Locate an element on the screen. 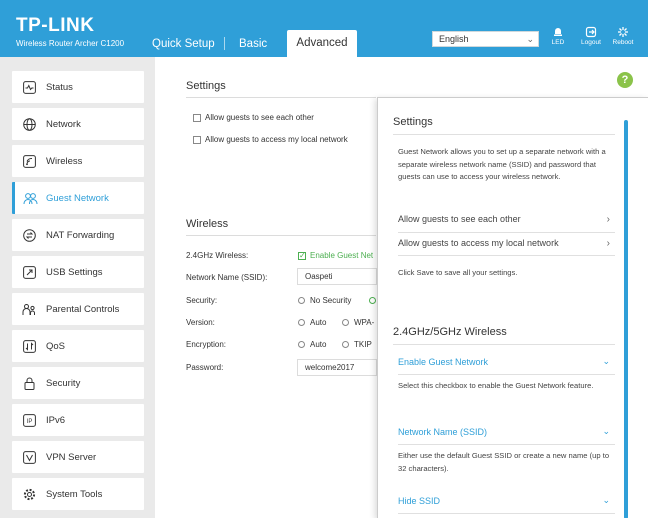  sidebar-item-label: Wireless is located at coordinates (64, 161).